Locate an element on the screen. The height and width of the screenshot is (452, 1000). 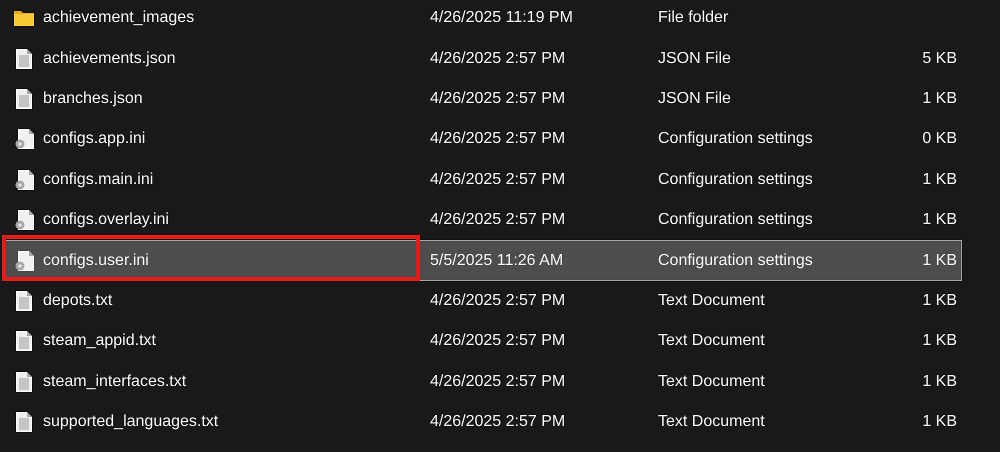
file-row: branches.json 4/26/2025 2:57 PM JSON File 1 KB is located at coordinates (483, 99).